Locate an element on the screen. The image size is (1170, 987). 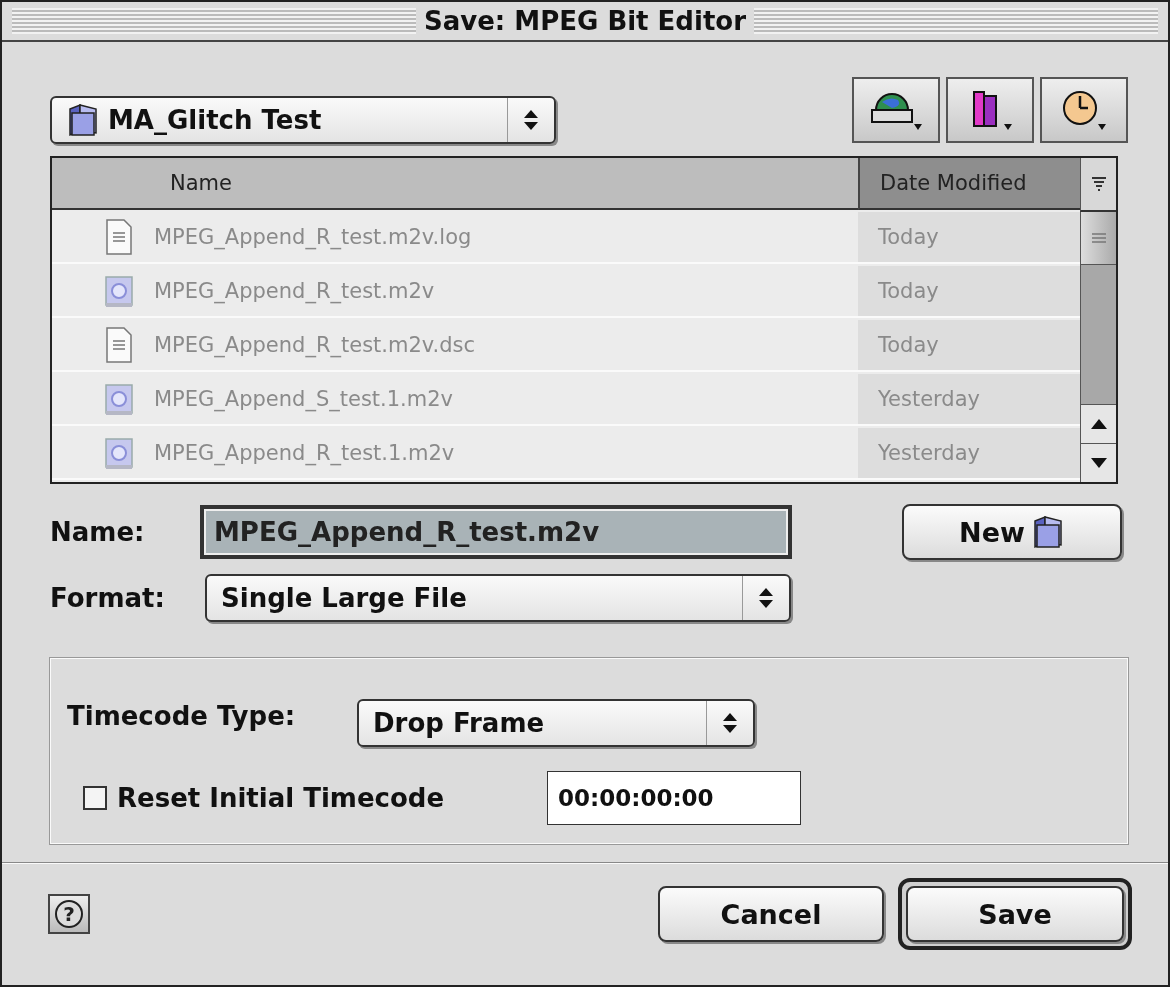
name-label: Name: is located at coordinates (98, 532).